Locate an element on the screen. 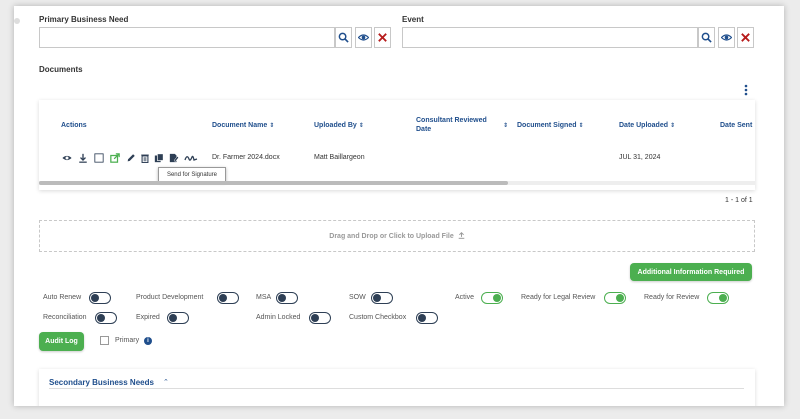 The height and width of the screenshot is (419, 800). toggle-label-product-development: Product Development is located at coordinates (170, 297).